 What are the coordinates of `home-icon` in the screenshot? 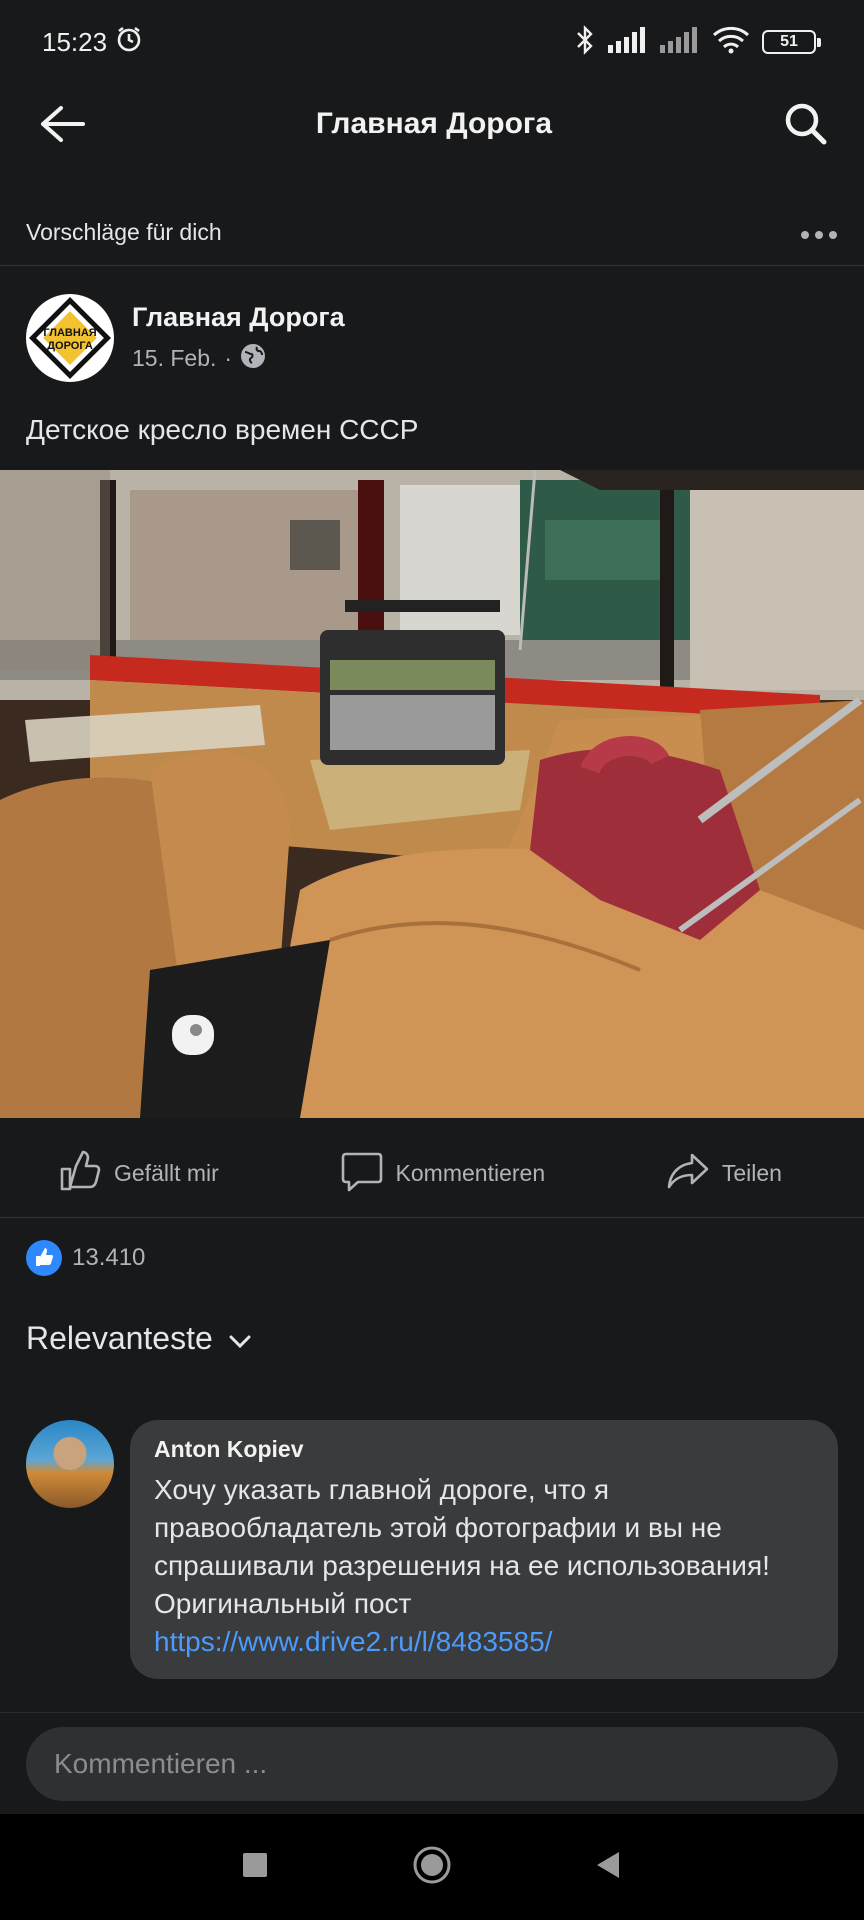 It's located at (432, 1867).